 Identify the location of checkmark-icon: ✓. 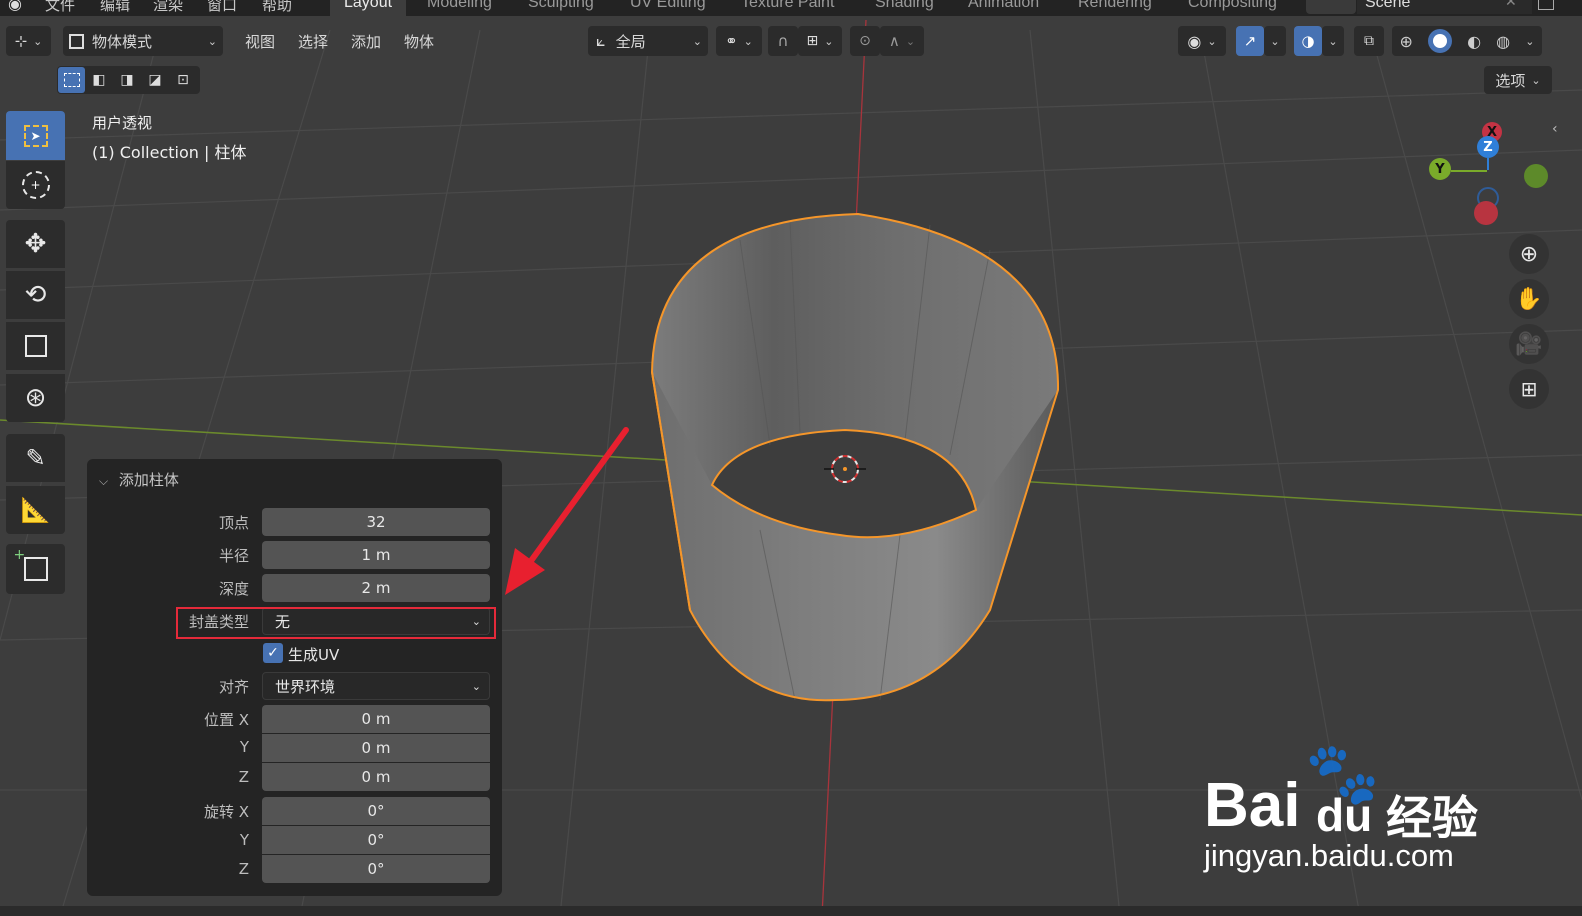
(273, 653).